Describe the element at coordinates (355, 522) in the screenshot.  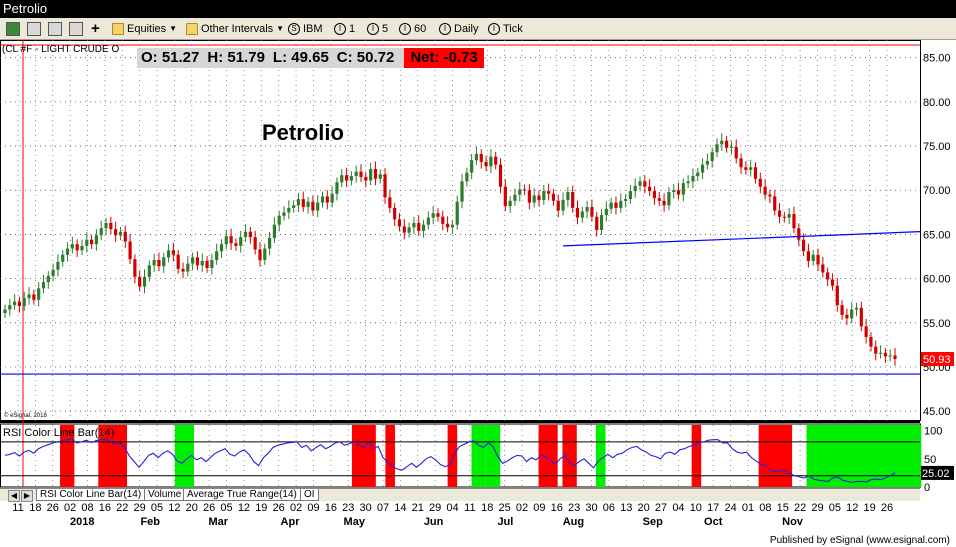
I see `month-label: May` at that location.